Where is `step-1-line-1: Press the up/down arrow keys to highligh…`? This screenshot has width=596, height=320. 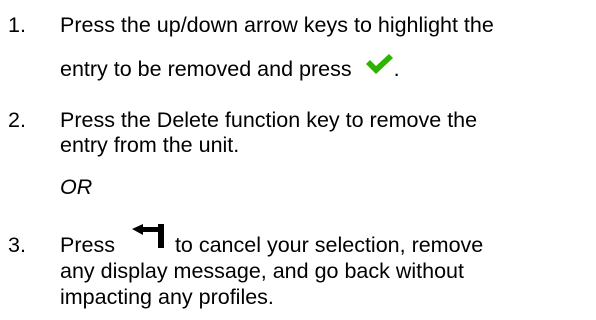
step-1-line-1: Press the up/down arrow keys to highligh… is located at coordinates (277, 25).